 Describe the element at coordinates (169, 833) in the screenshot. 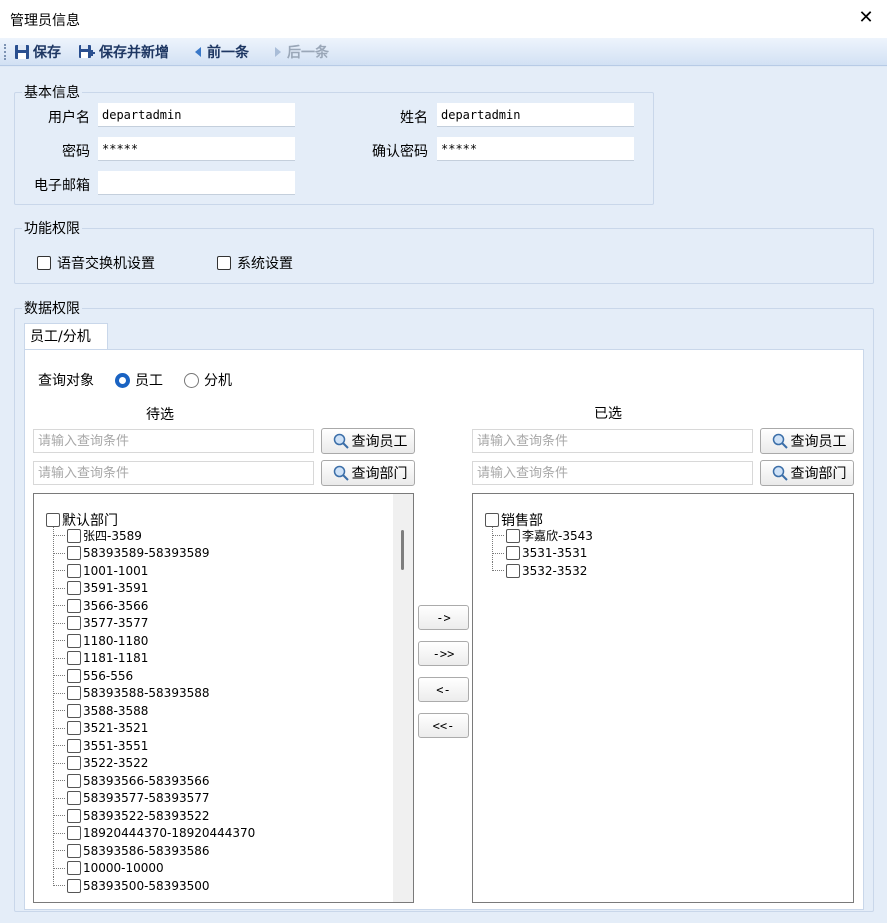

I see `pending-tree-item-label: 18920444370-18920444370` at that location.